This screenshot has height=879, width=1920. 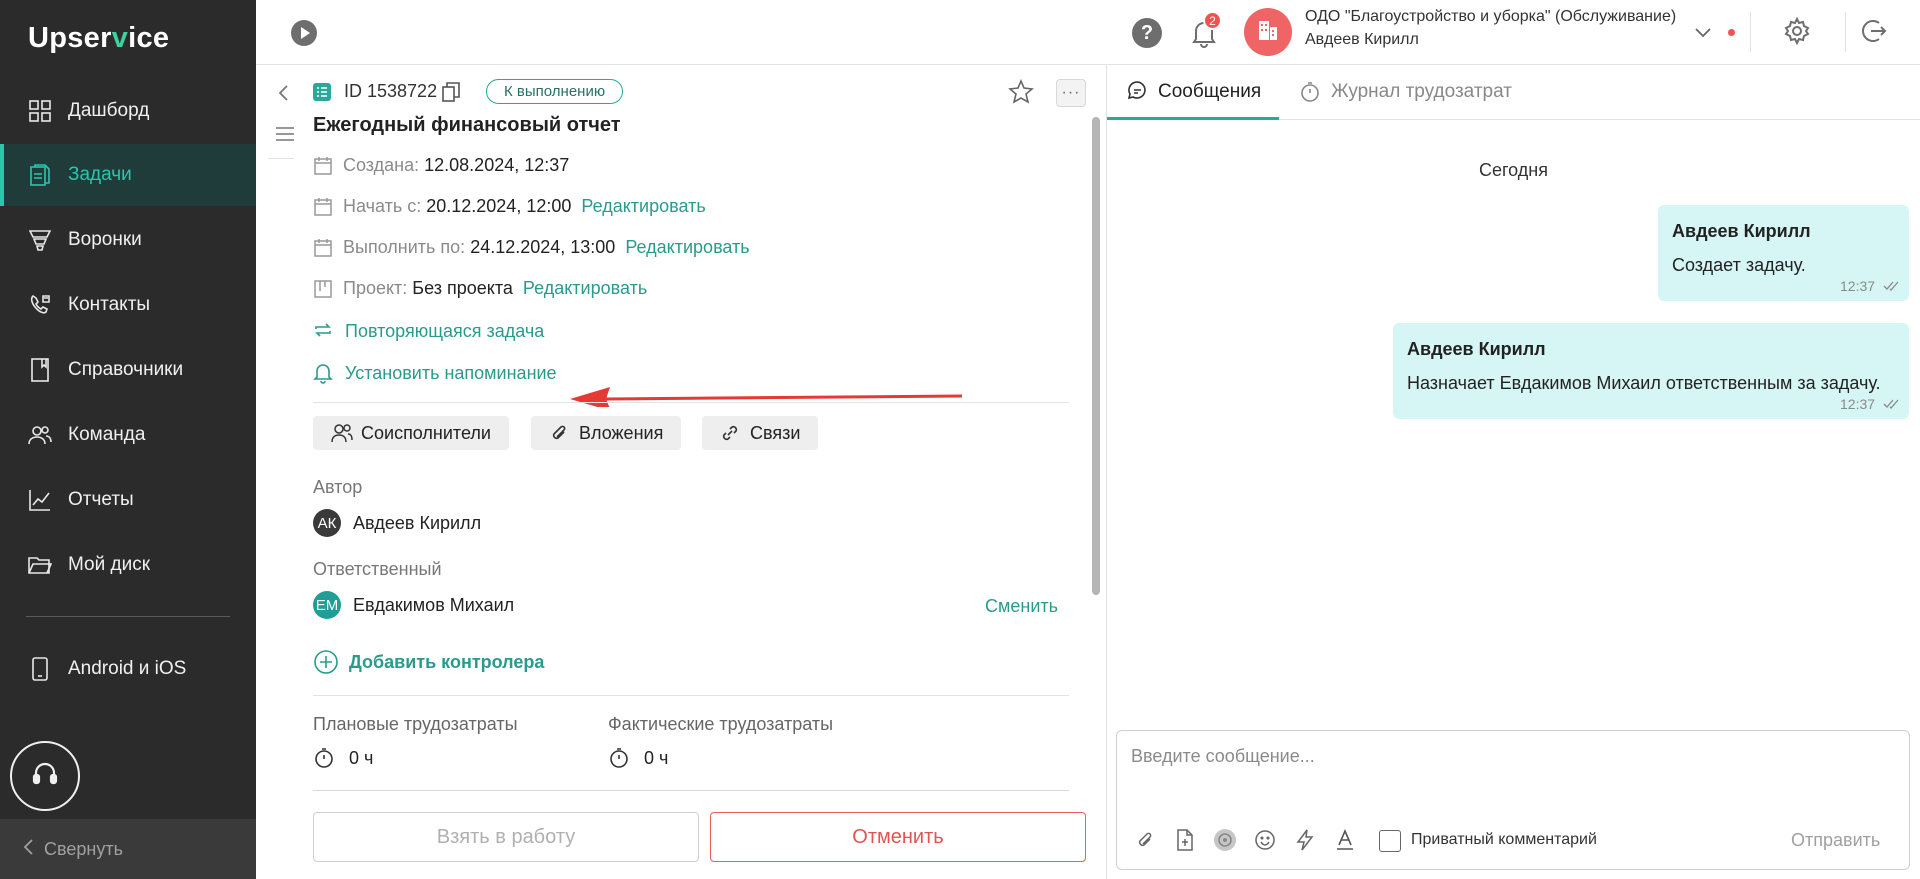 What do you see at coordinates (1504, 840) in the screenshot?
I see `private-comment-label: Приватный комментарий` at bounding box center [1504, 840].